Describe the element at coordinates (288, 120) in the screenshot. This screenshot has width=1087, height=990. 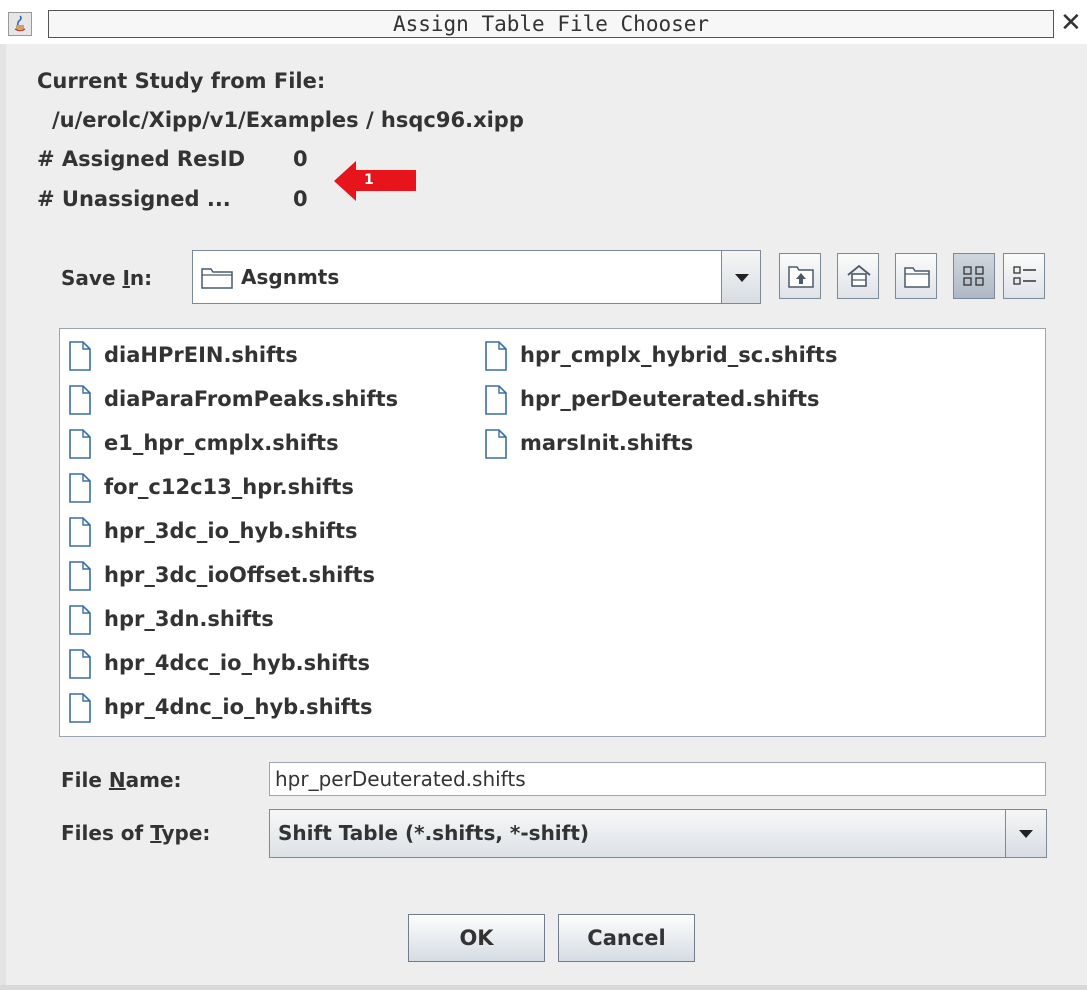
I see `study-path: /u/erolc/Xipp/v1/Examples / hsqc96.xipp` at that location.